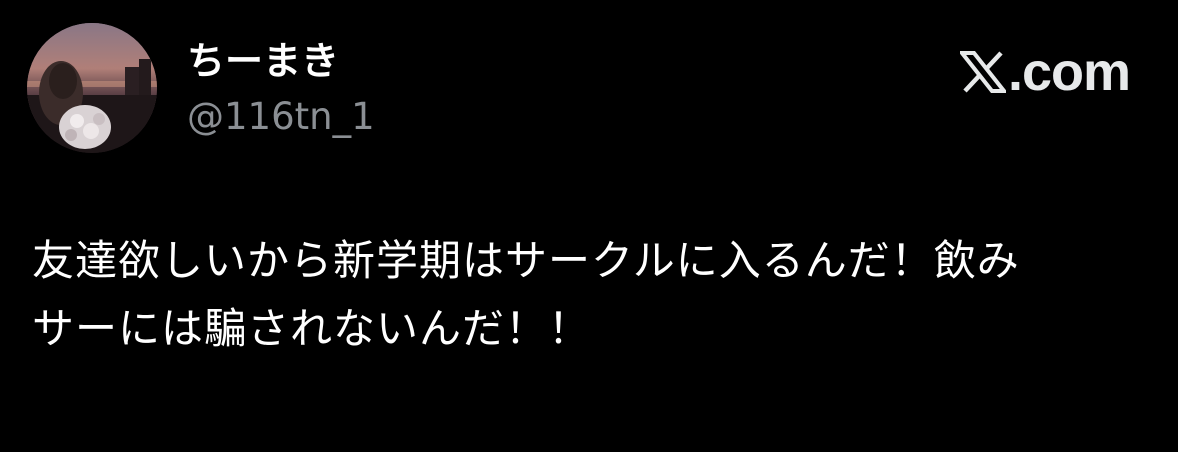 The width and height of the screenshot is (1178, 452). Describe the element at coordinates (1069, 72) in the screenshot. I see `brand-domain-text: .com` at that location.